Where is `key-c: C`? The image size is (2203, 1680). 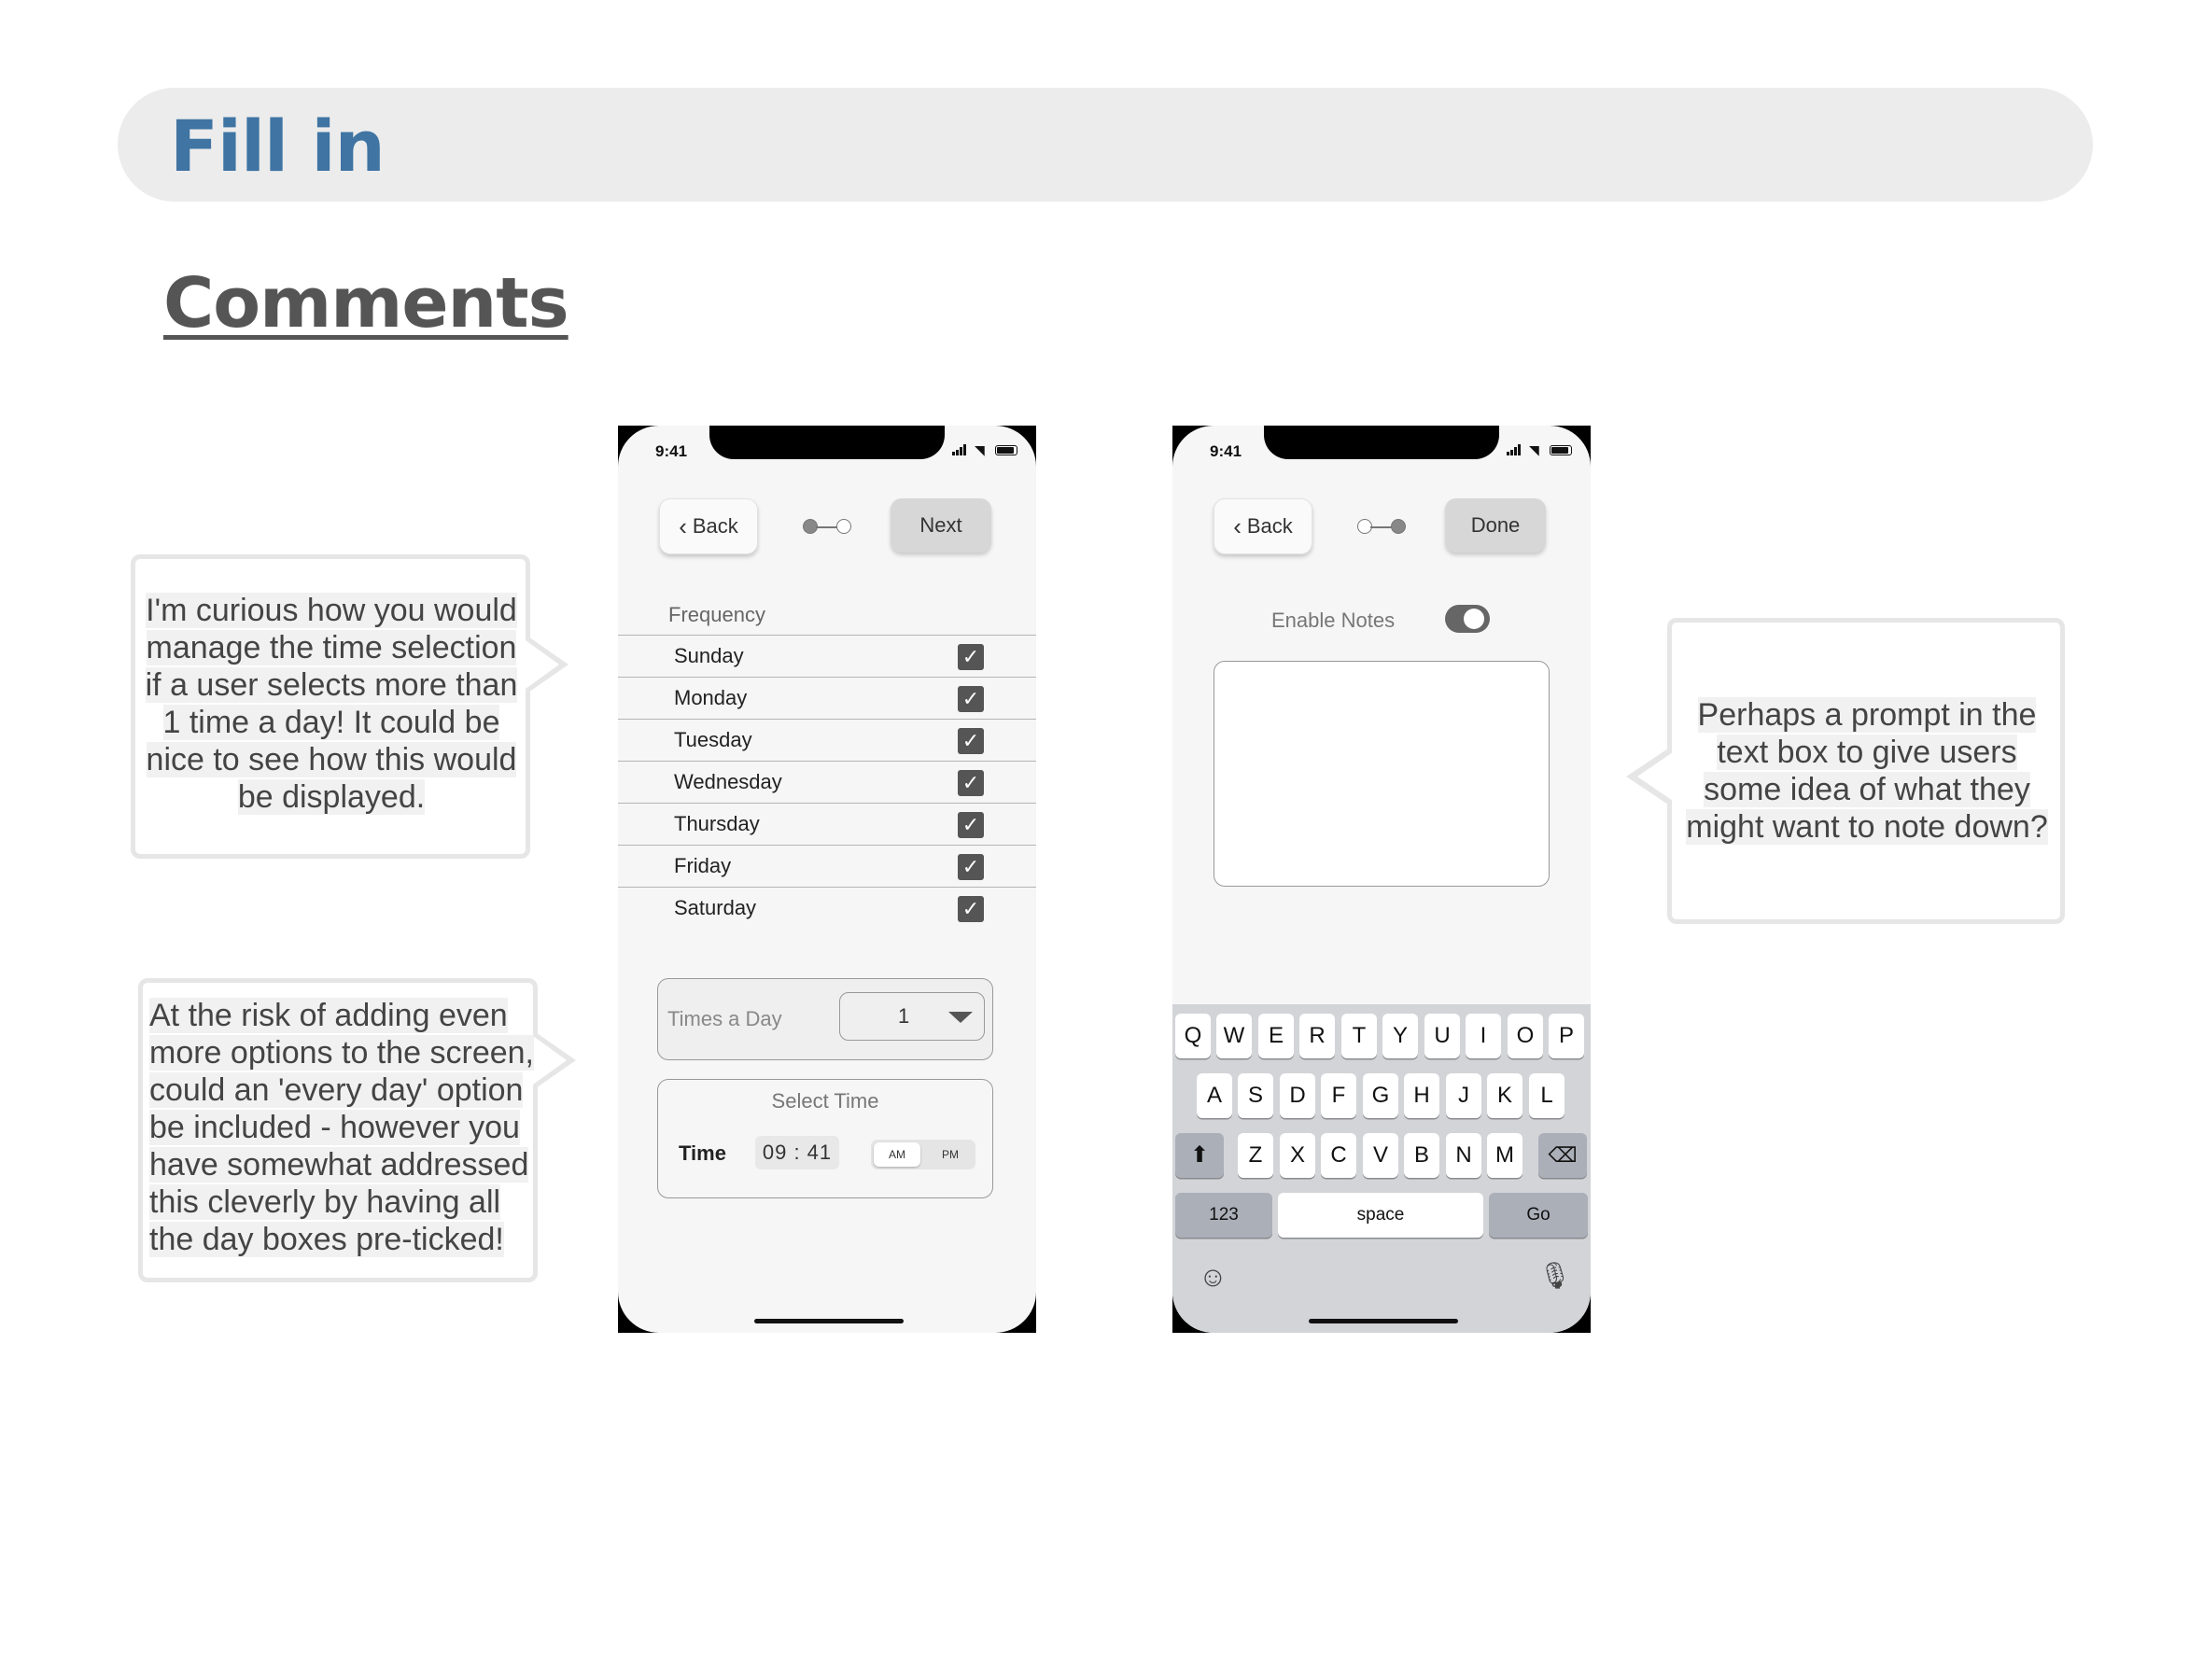 key-c: C is located at coordinates (1338, 1155).